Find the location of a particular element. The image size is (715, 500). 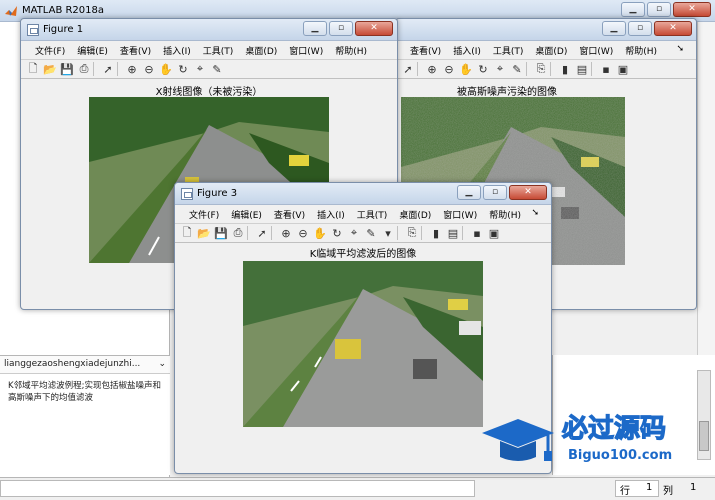

details-header: lianggezaoshengxiadejunzhi... ⌄ is located at coordinates (85, 365).